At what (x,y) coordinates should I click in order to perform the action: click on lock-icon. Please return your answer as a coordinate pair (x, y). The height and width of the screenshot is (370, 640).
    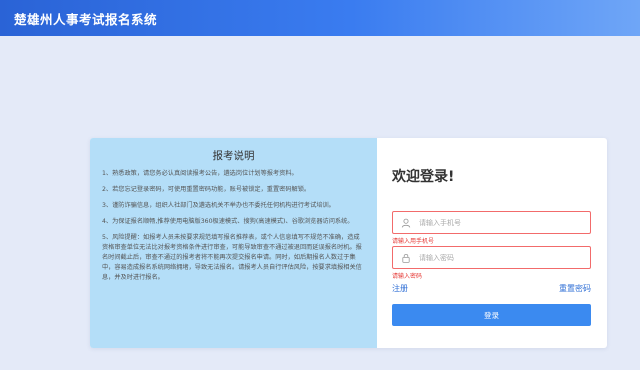
    Looking at the image, I should click on (406, 258).